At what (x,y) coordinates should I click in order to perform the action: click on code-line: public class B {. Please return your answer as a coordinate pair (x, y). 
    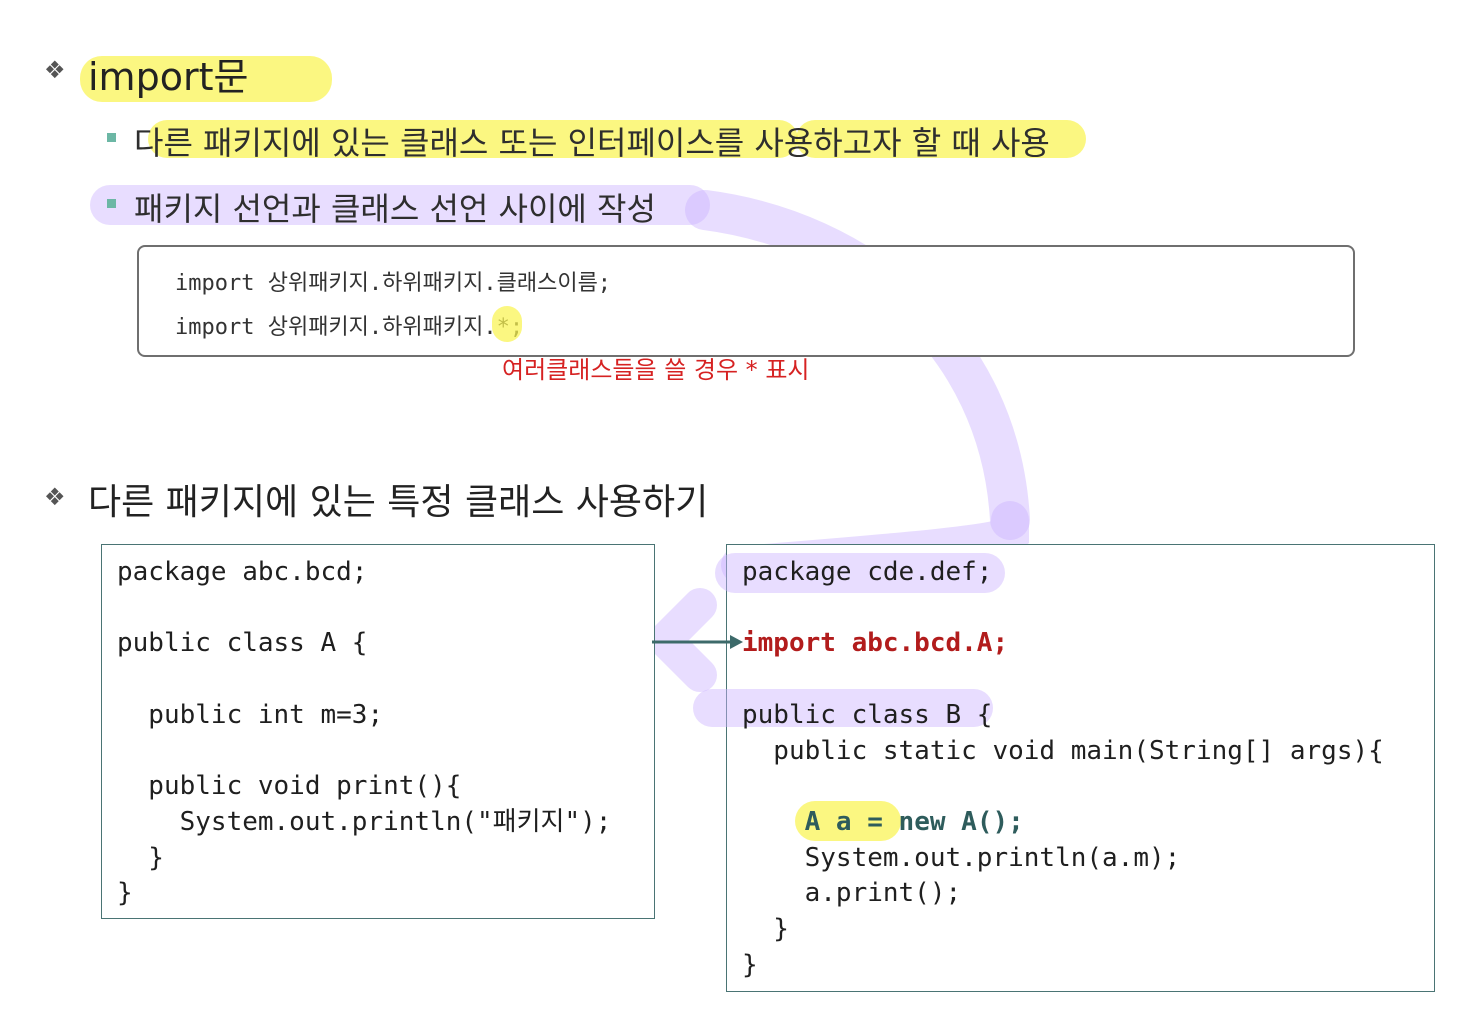
    Looking at the image, I should click on (867, 714).